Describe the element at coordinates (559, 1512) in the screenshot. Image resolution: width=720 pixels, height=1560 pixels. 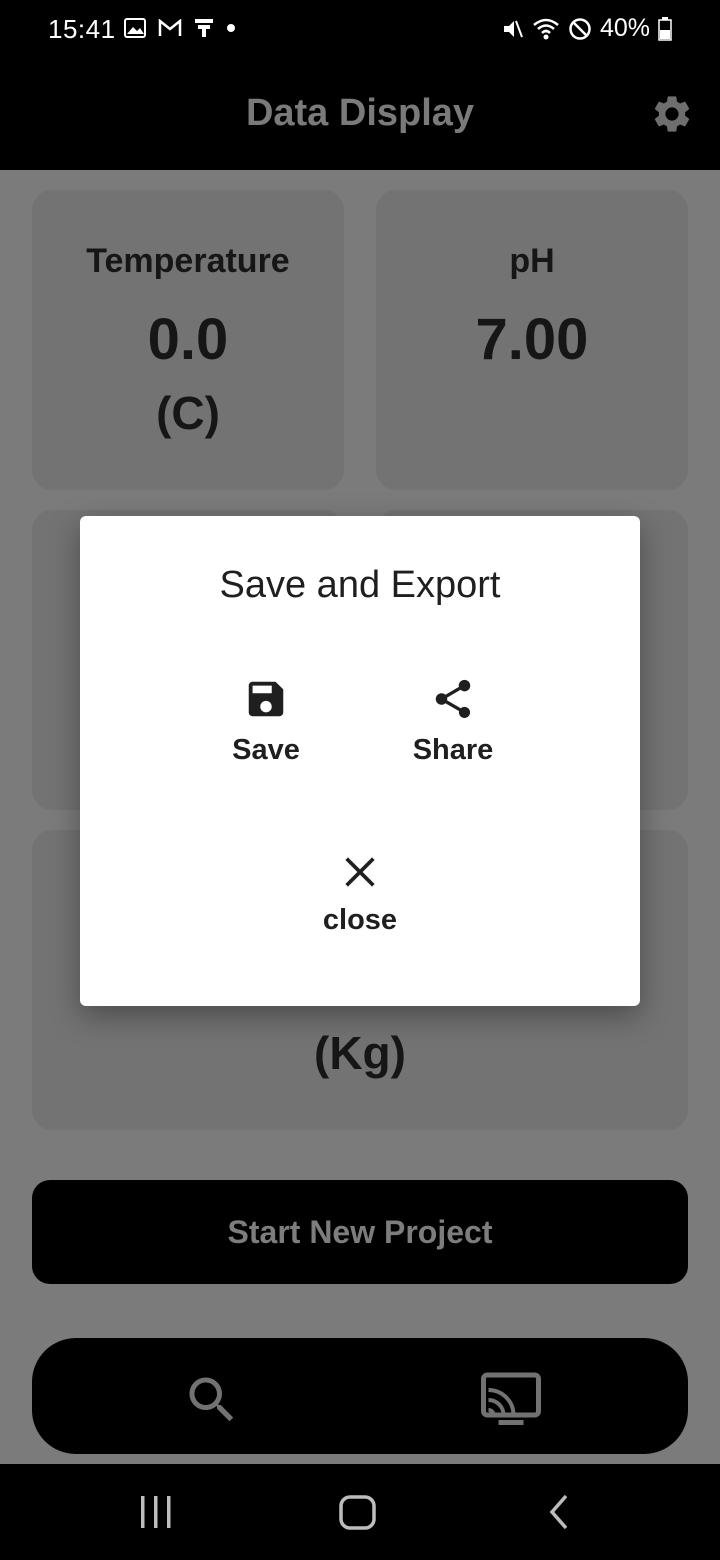
I see `back-icon` at that location.